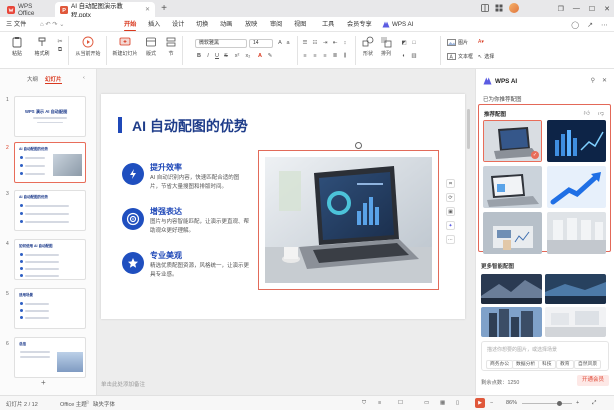 The height and width of the screenshot is (410, 614). What do you see at coordinates (50, 162) in the screenshot?
I see `slide-thumbnail-selected: AI 自动配图的优势` at bounding box center [50, 162].